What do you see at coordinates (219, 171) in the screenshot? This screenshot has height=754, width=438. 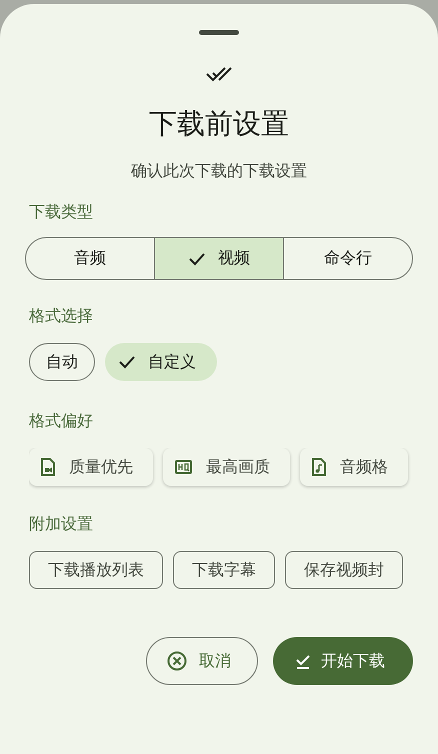 I see `dialog-subtitle: 确认此次下载的下载设置` at bounding box center [219, 171].